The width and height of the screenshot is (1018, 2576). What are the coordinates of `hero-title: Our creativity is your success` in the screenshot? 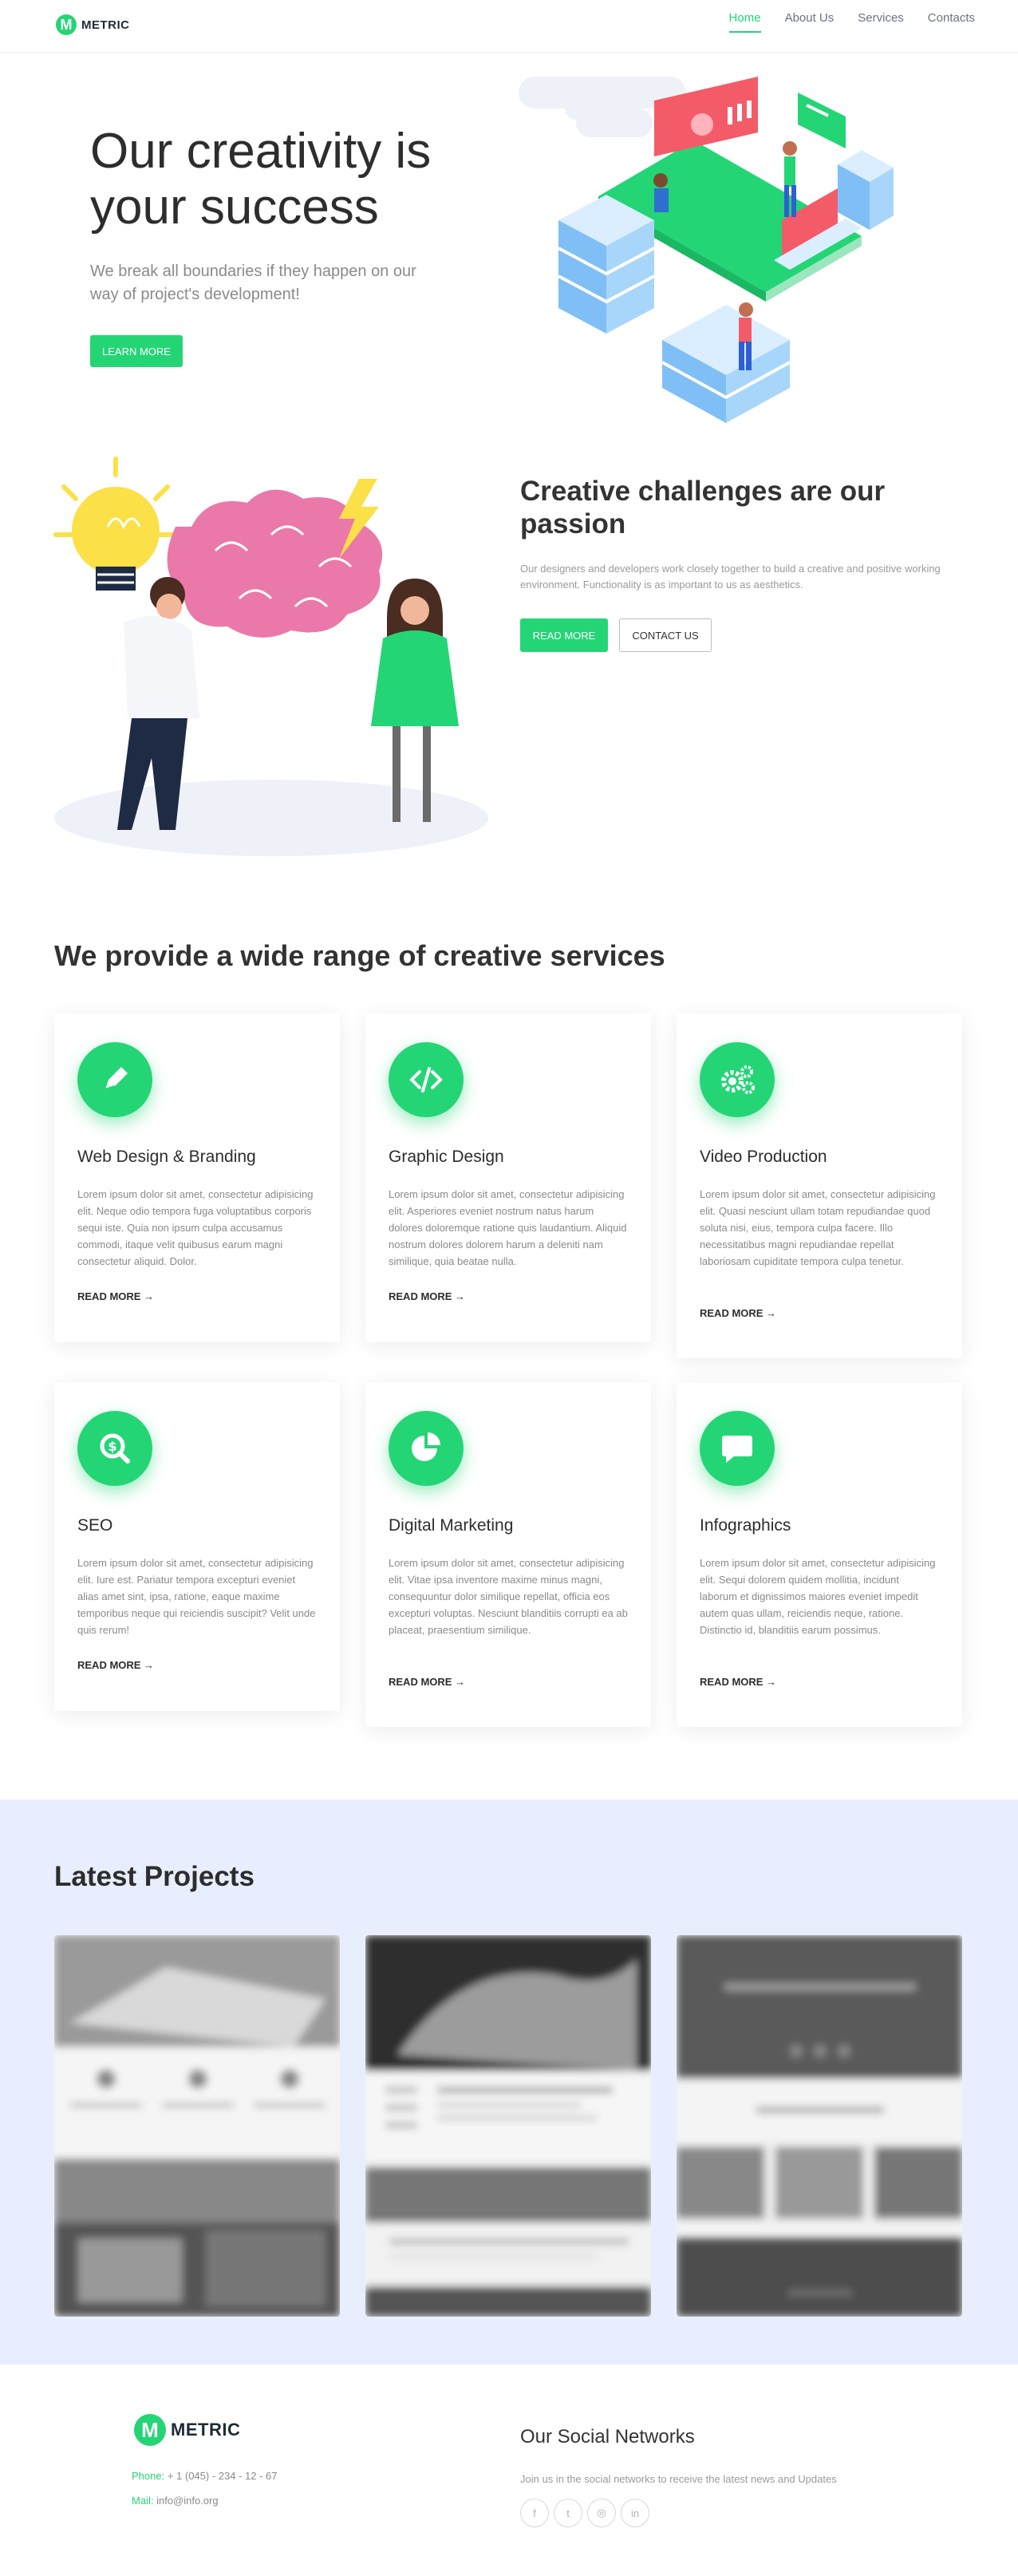 It's located at (261, 179).